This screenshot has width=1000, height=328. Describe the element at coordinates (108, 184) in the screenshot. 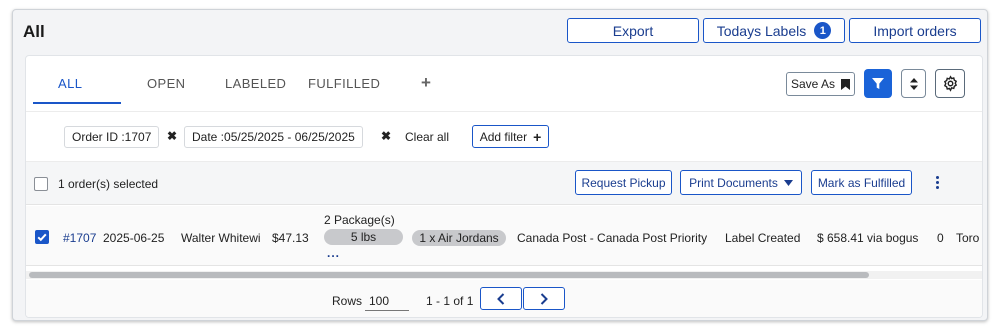

I see `selection-count-text: 1 order(s) selected` at that location.